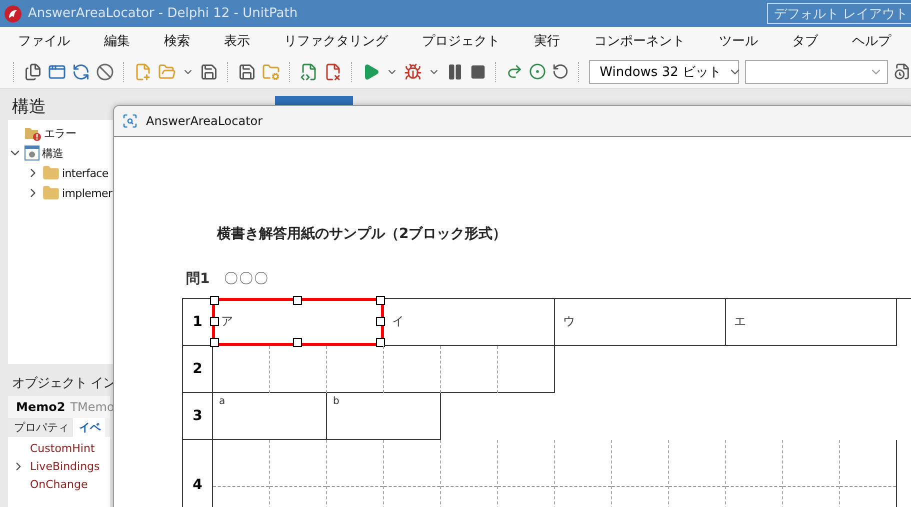 This screenshot has height=507, width=911. Describe the element at coordinates (384, 416) in the screenshot. I see `answer-cell: b` at that location.